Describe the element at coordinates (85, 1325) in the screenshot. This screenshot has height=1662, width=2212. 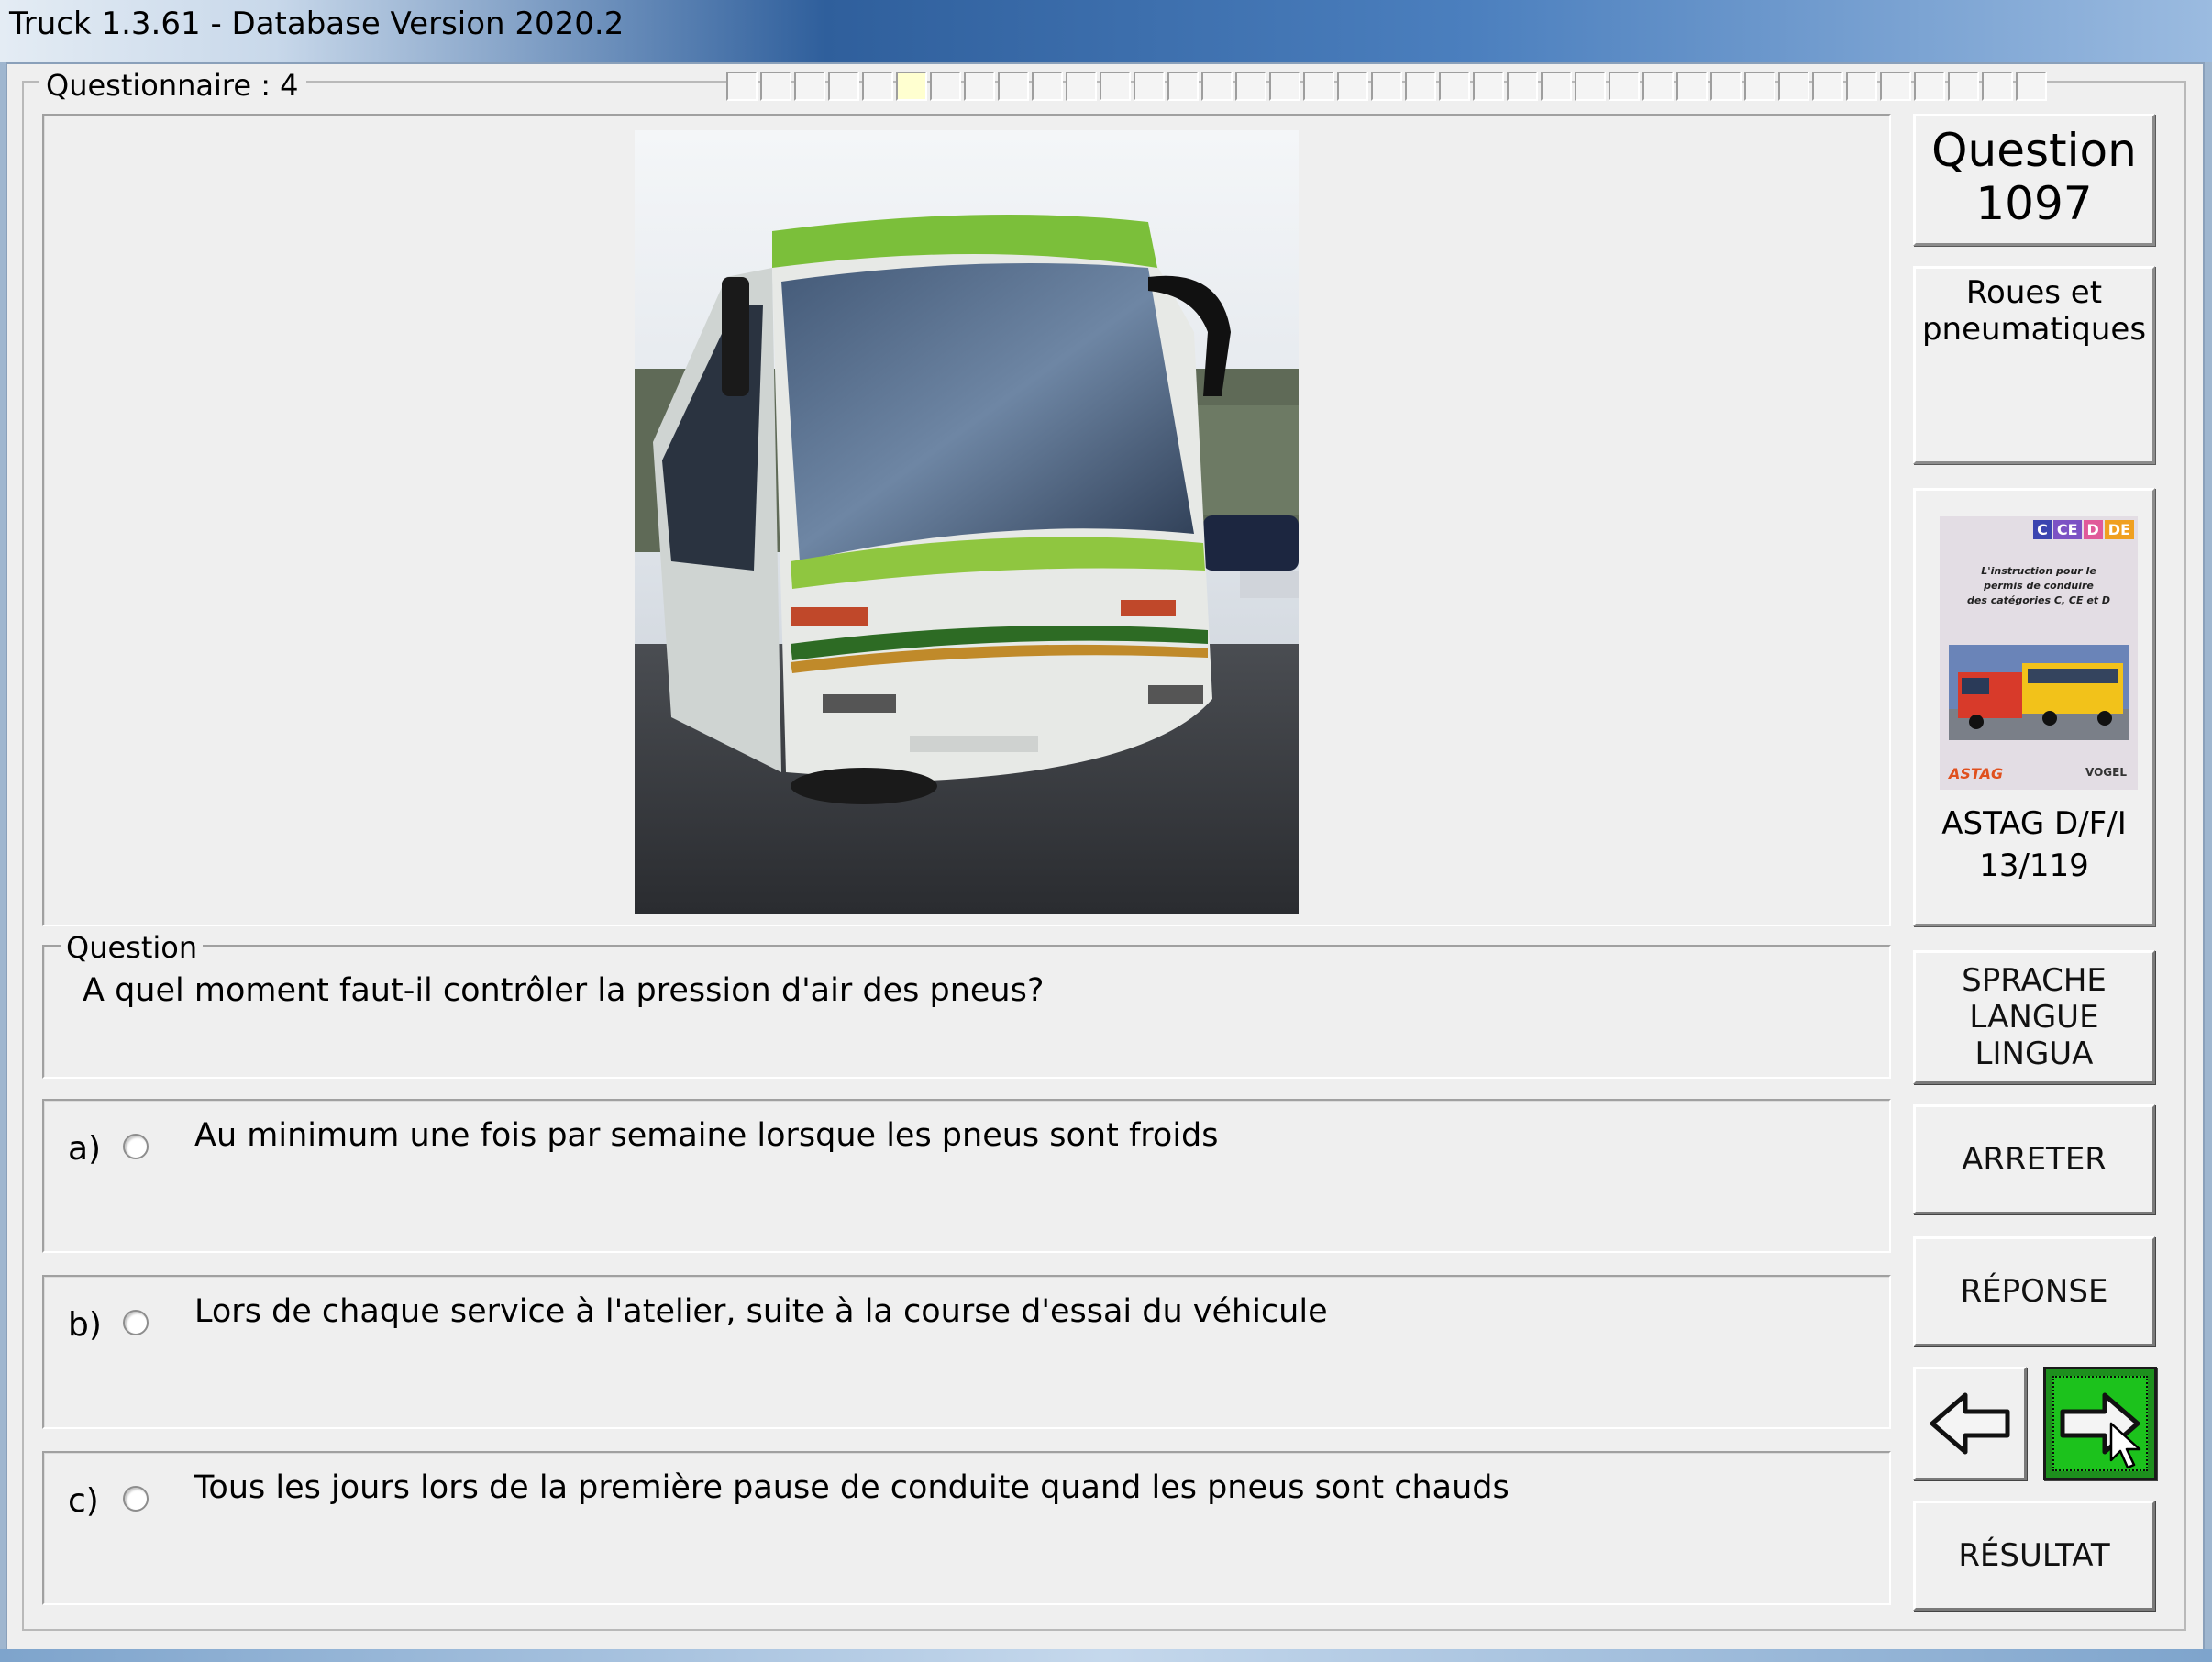
I see `answer-letter-b: b)` at that location.